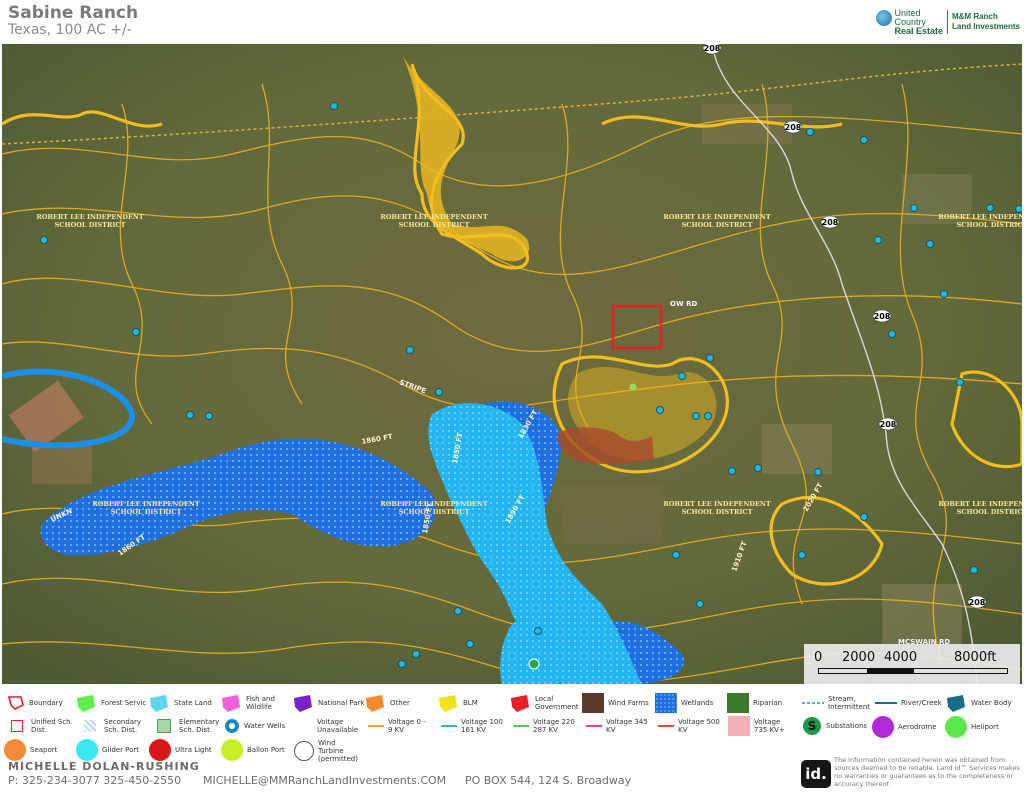  Describe the element at coordinates (534, 664) in the screenshot. I see `substation-marker` at that location.